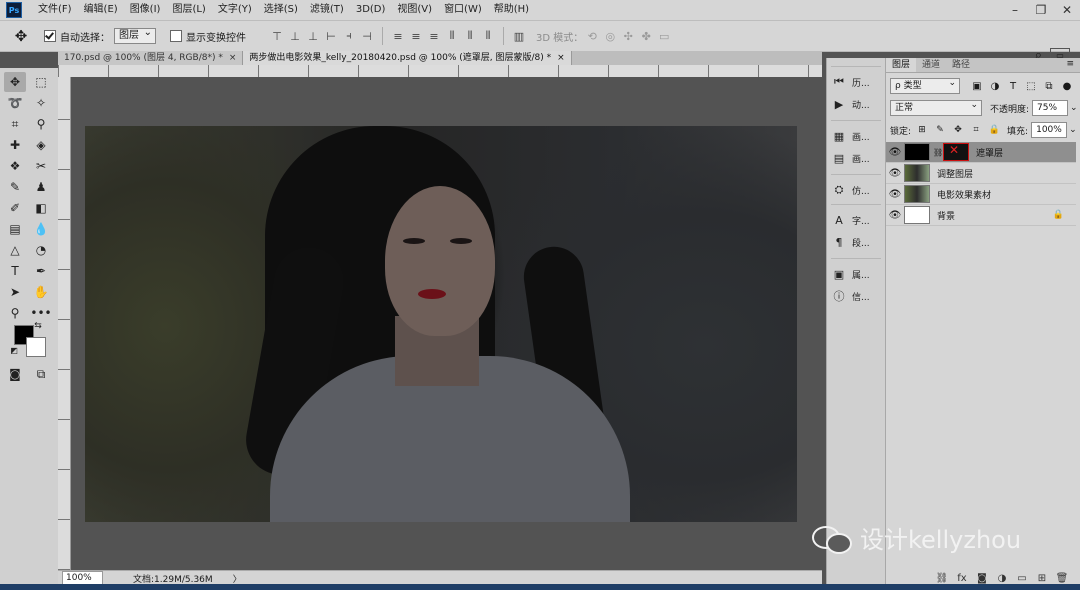 This screenshot has height=590, width=1080. Describe the element at coordinates (964, 194) in the screenshot. I see `layer-name: 电影效果素材` at that location.